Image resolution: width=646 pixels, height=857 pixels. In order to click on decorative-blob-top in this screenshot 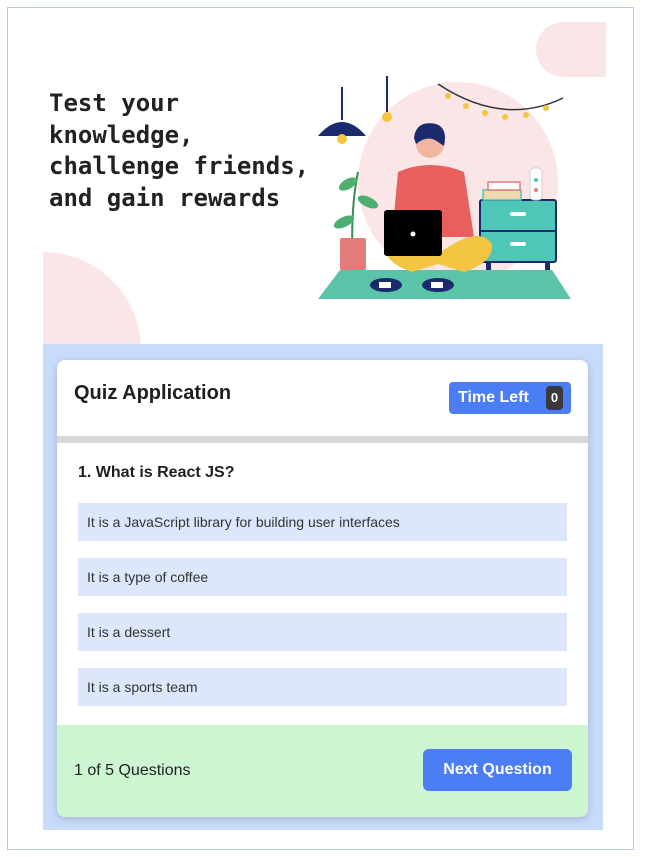, I will do `click(571, 49)`.